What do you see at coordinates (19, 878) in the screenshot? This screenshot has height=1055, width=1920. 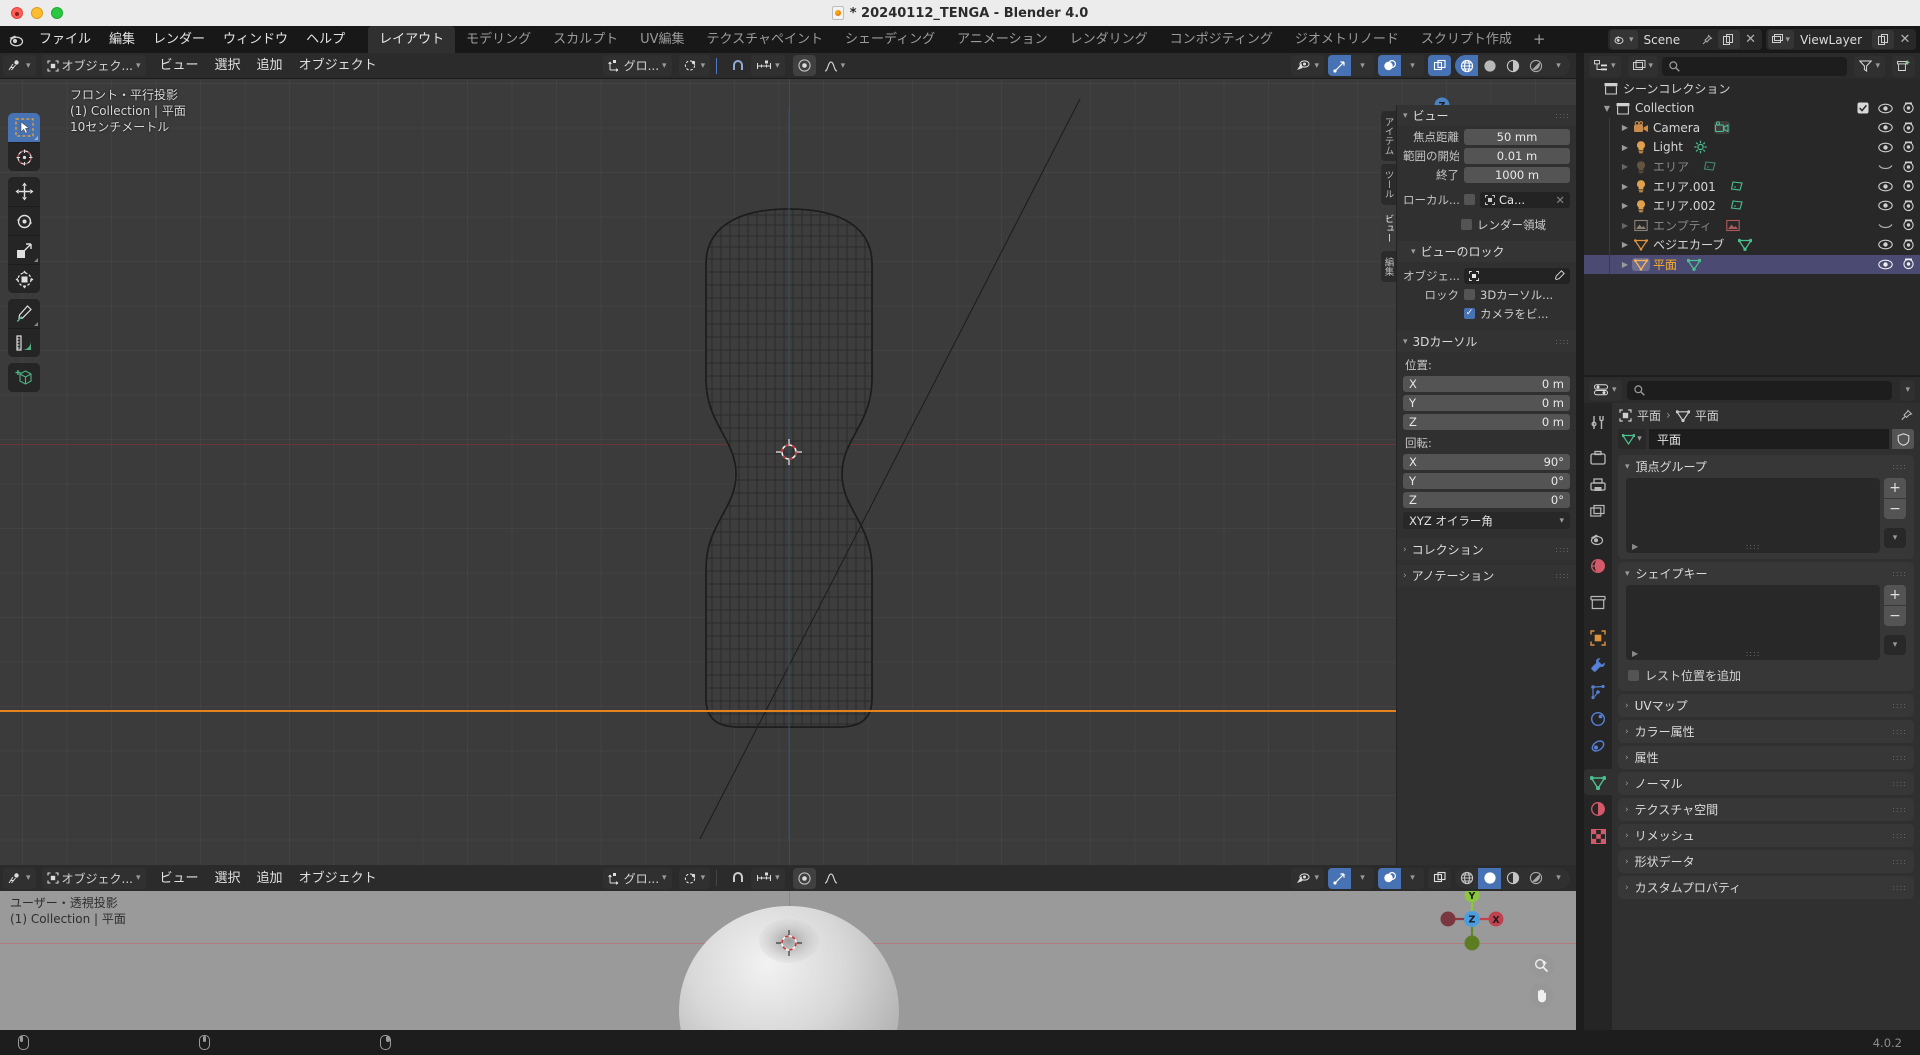 I see `editor-type-button-2: ▾` at bounding box center [19, 878].